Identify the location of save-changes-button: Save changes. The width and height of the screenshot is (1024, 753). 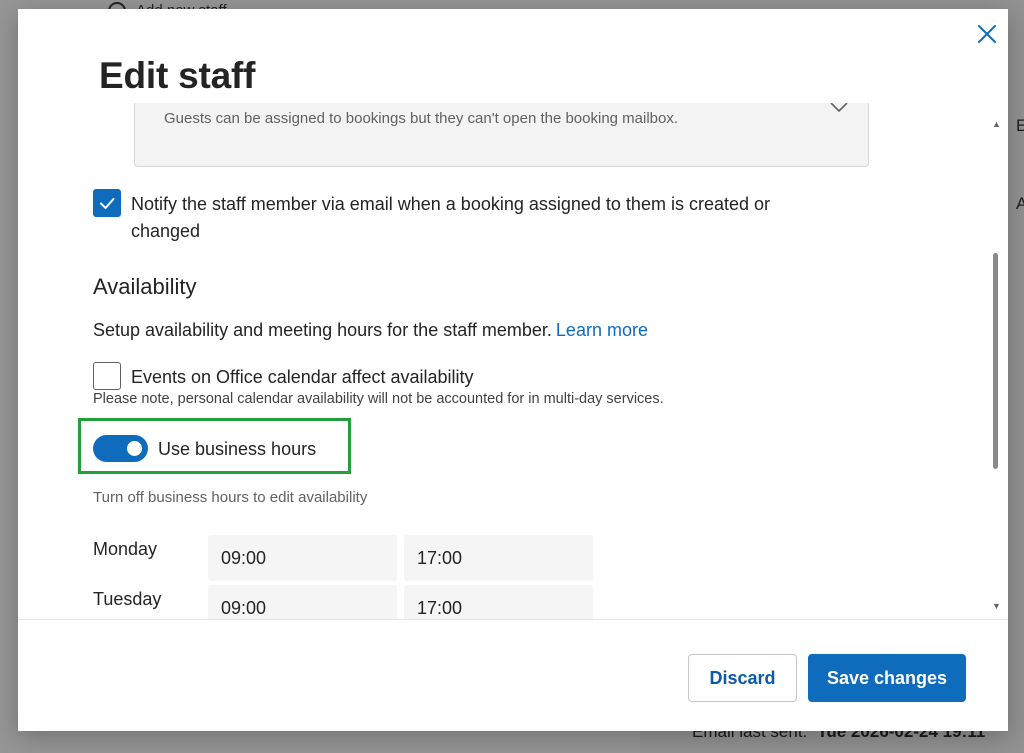
(887, 678).